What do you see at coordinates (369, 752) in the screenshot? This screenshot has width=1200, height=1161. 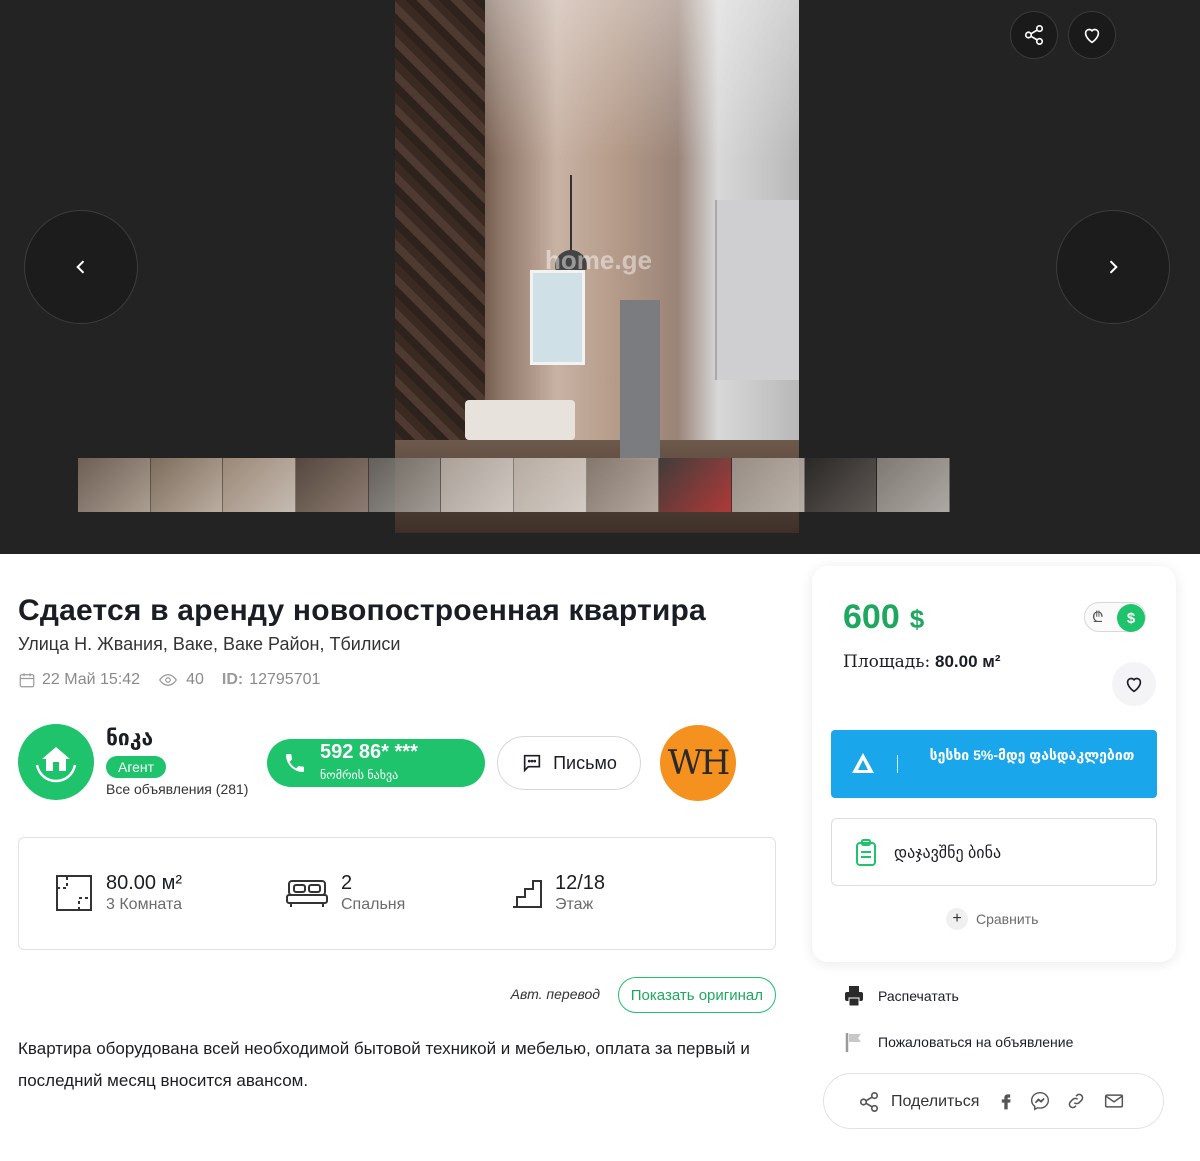 I see `phone-number: 592 86* ***` at bounding box center [369, 752].